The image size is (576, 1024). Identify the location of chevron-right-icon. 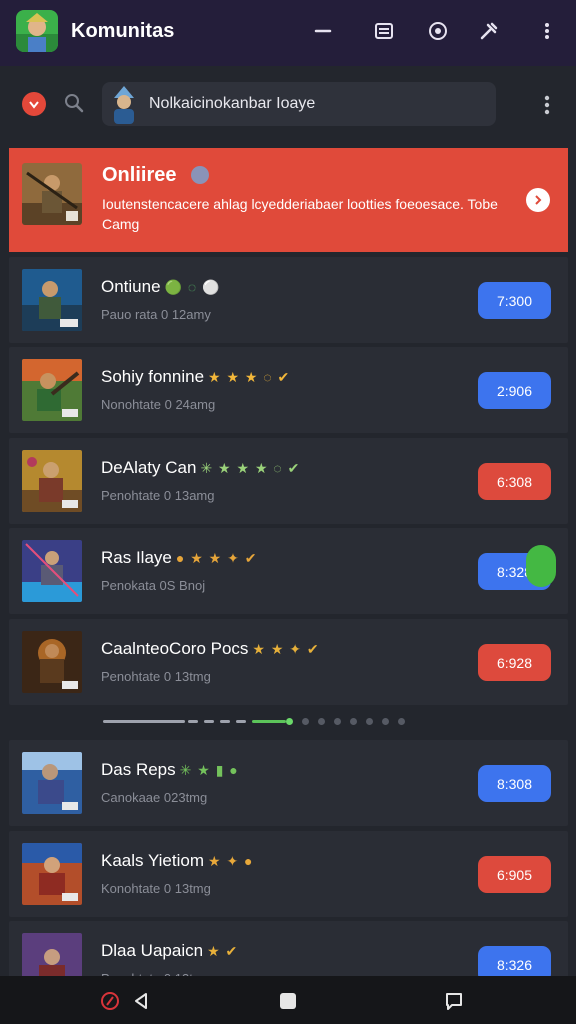
(538, 200).